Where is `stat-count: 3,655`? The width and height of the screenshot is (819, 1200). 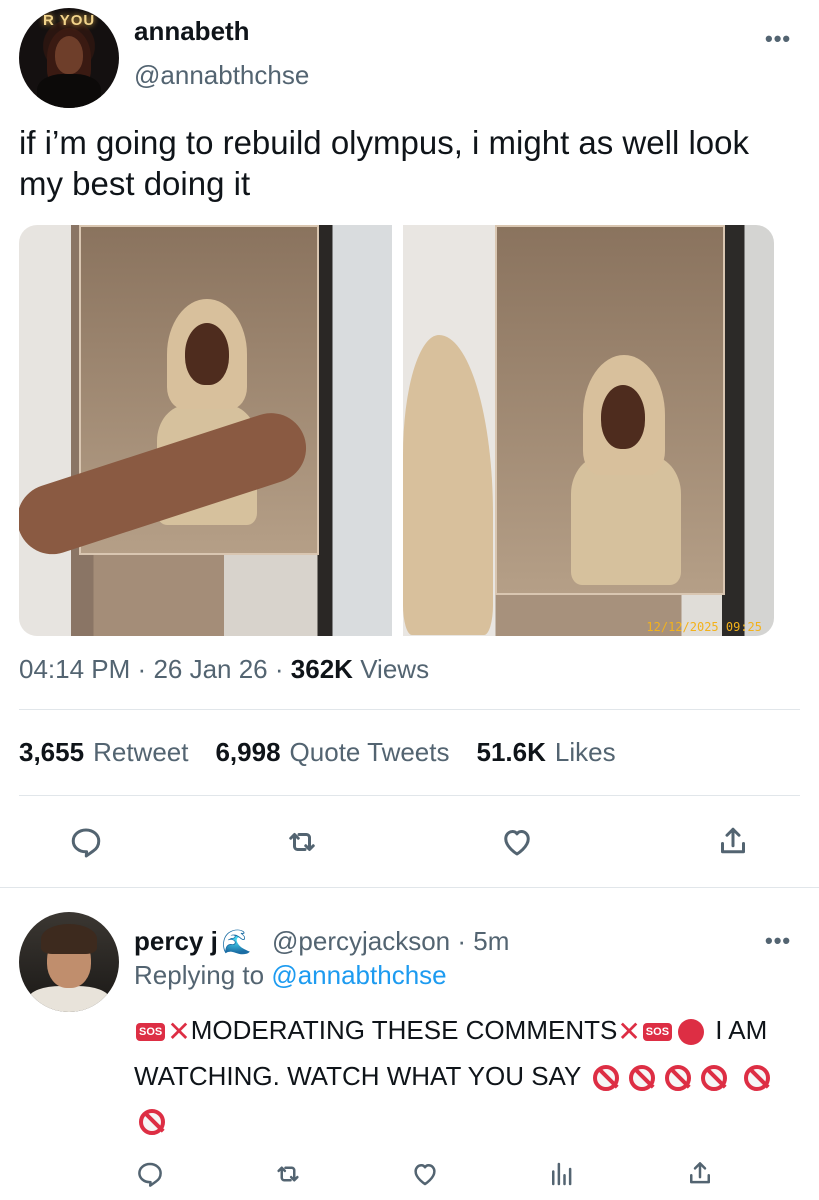 stat-count: 3,655 is located at coordinates (52, 752).